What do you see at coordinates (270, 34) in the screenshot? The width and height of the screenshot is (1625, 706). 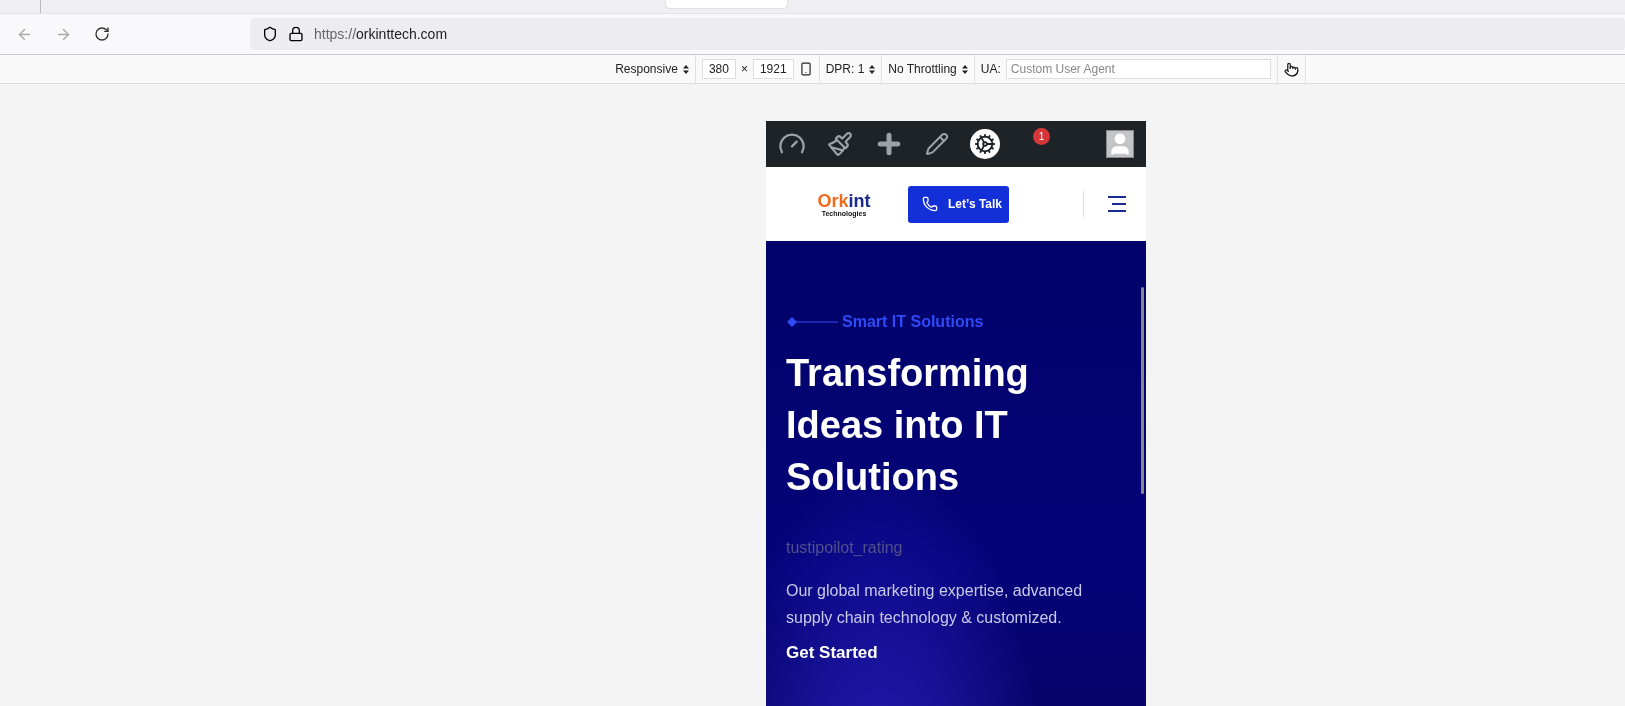 I see `shield-icon` at bounding box center [270, 34].